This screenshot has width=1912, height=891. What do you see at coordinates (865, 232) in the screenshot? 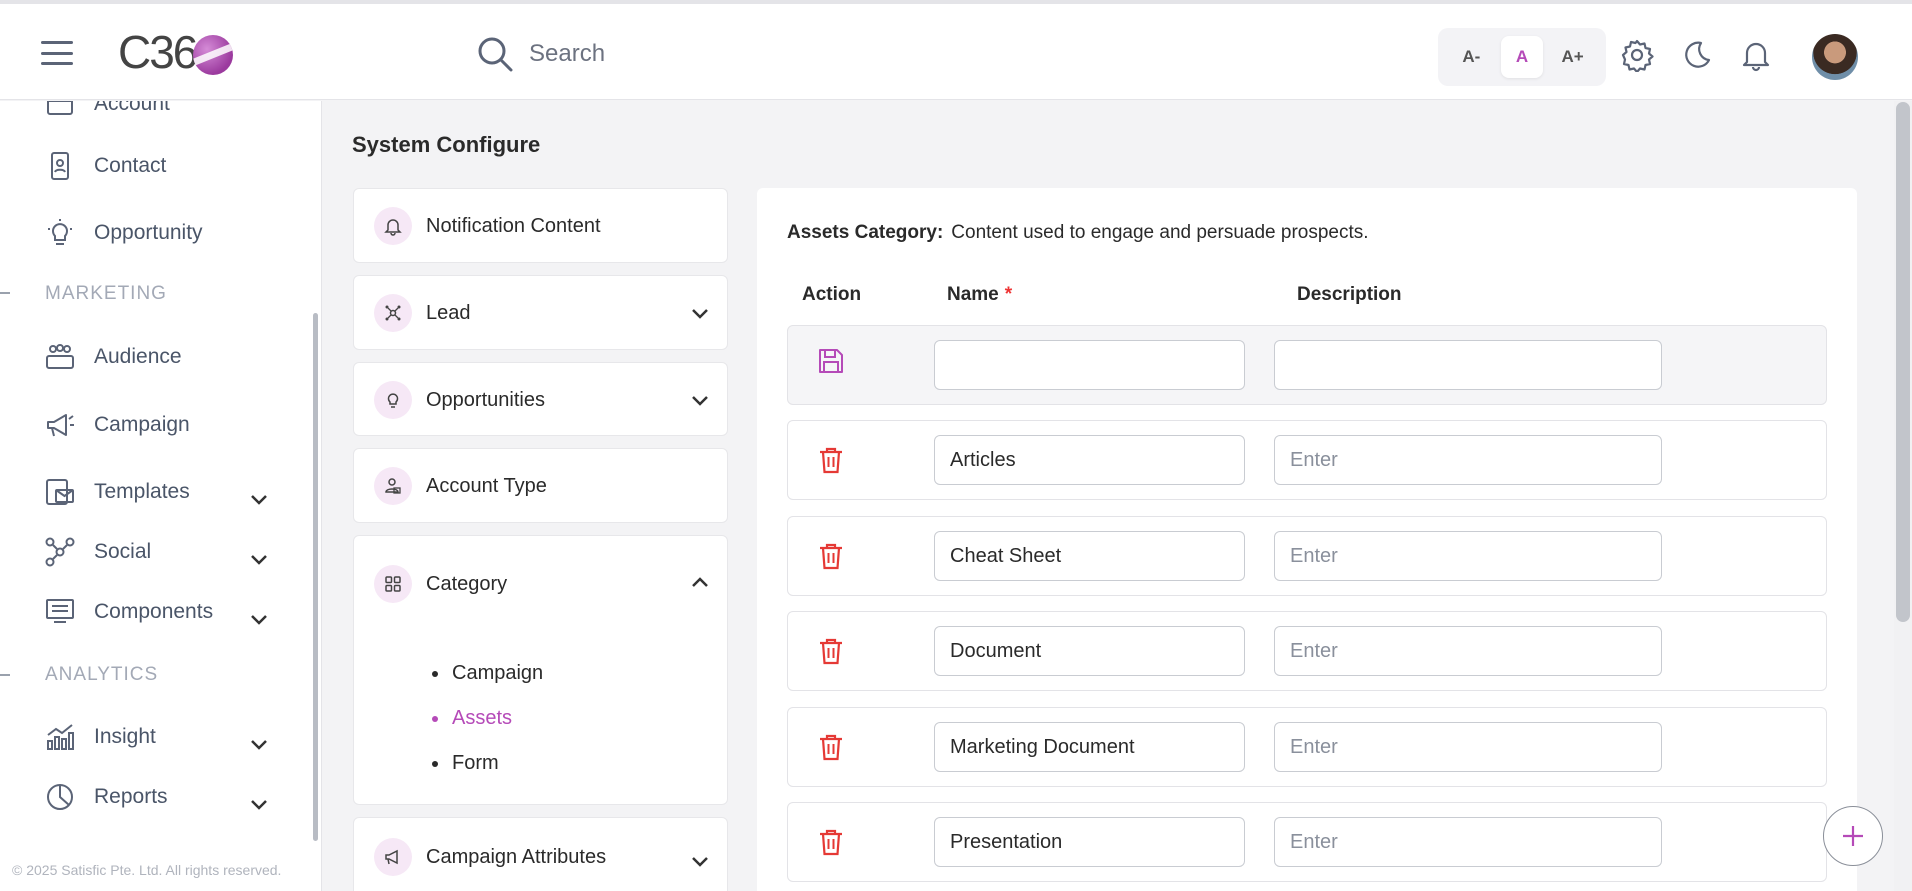
I see `panel-heading: Assets Category:` at bounding box center [865, 232].